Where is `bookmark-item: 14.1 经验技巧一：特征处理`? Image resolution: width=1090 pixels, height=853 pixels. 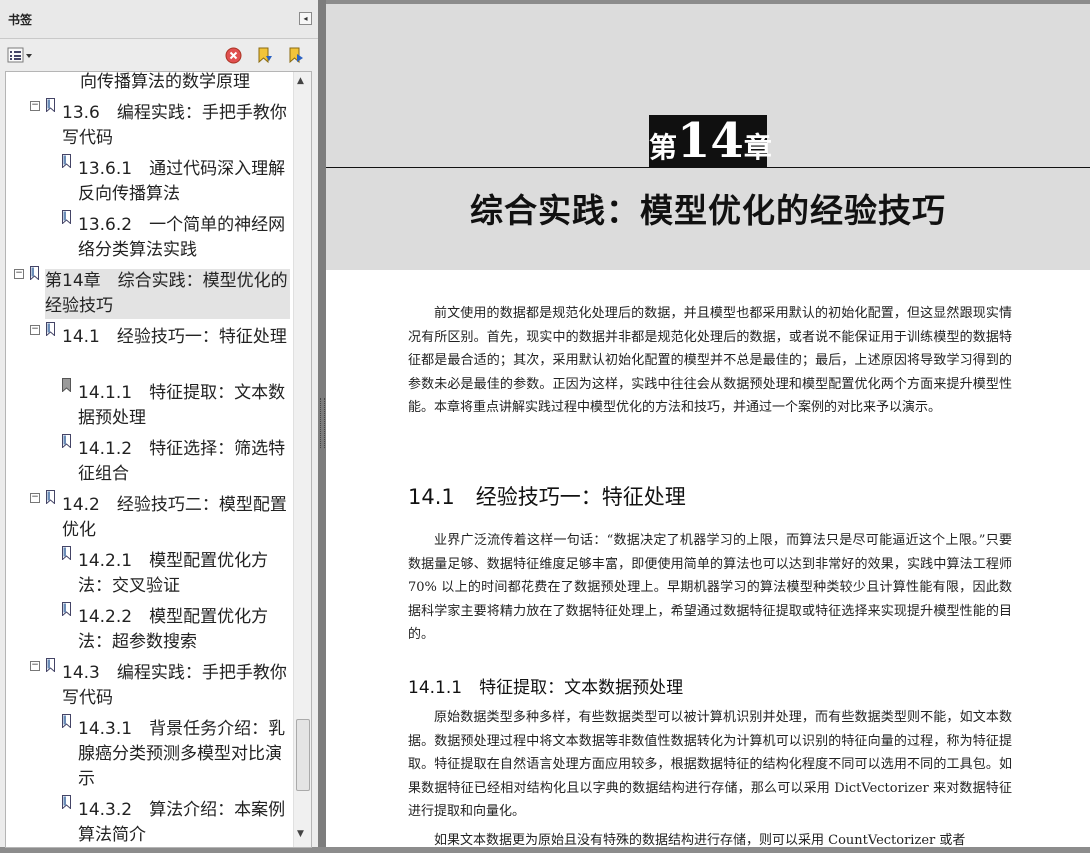 bookmark-item: 14.1 经验技巧一：特征处理 is located at coordinates (175, 337).